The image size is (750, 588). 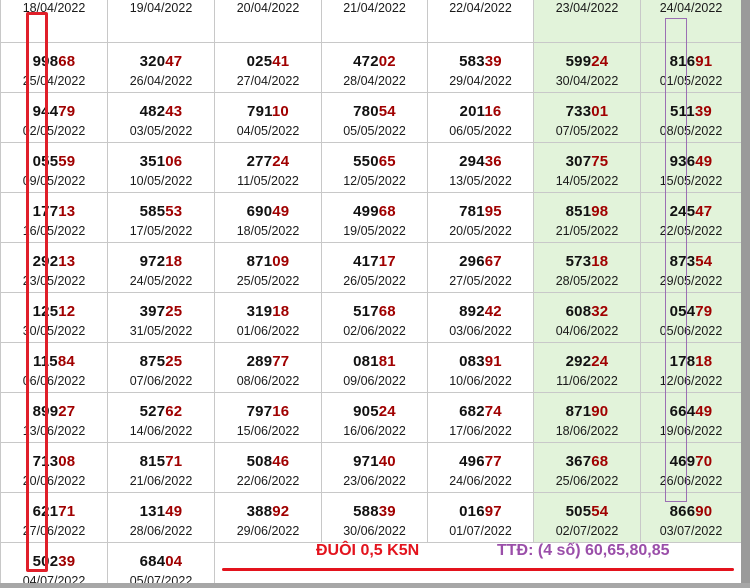 I want to click on result-number: 81691, so click(x=691, y=62).